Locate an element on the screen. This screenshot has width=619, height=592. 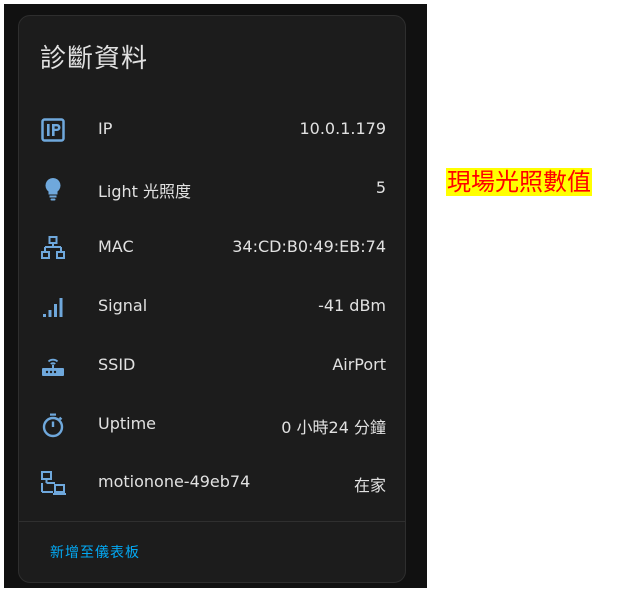
row-value: -41 dBm is located at coordinates (352, 305).